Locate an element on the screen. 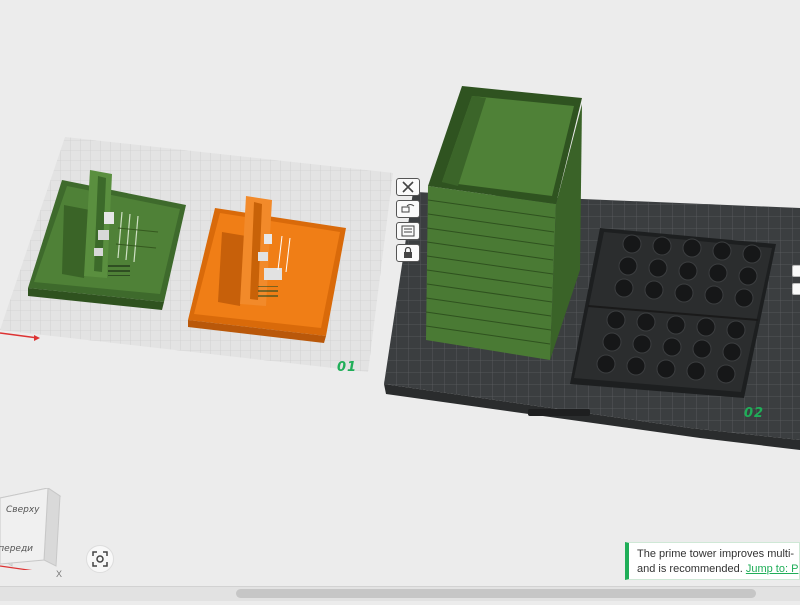  jump-to-link: Jump to: P is located at coordinates (772, 569).